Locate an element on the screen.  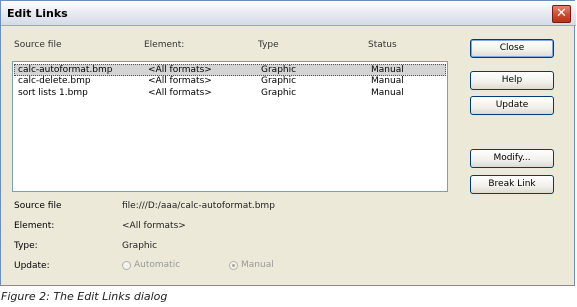
radio-unselected-icon is located at coordinates (126, 265).